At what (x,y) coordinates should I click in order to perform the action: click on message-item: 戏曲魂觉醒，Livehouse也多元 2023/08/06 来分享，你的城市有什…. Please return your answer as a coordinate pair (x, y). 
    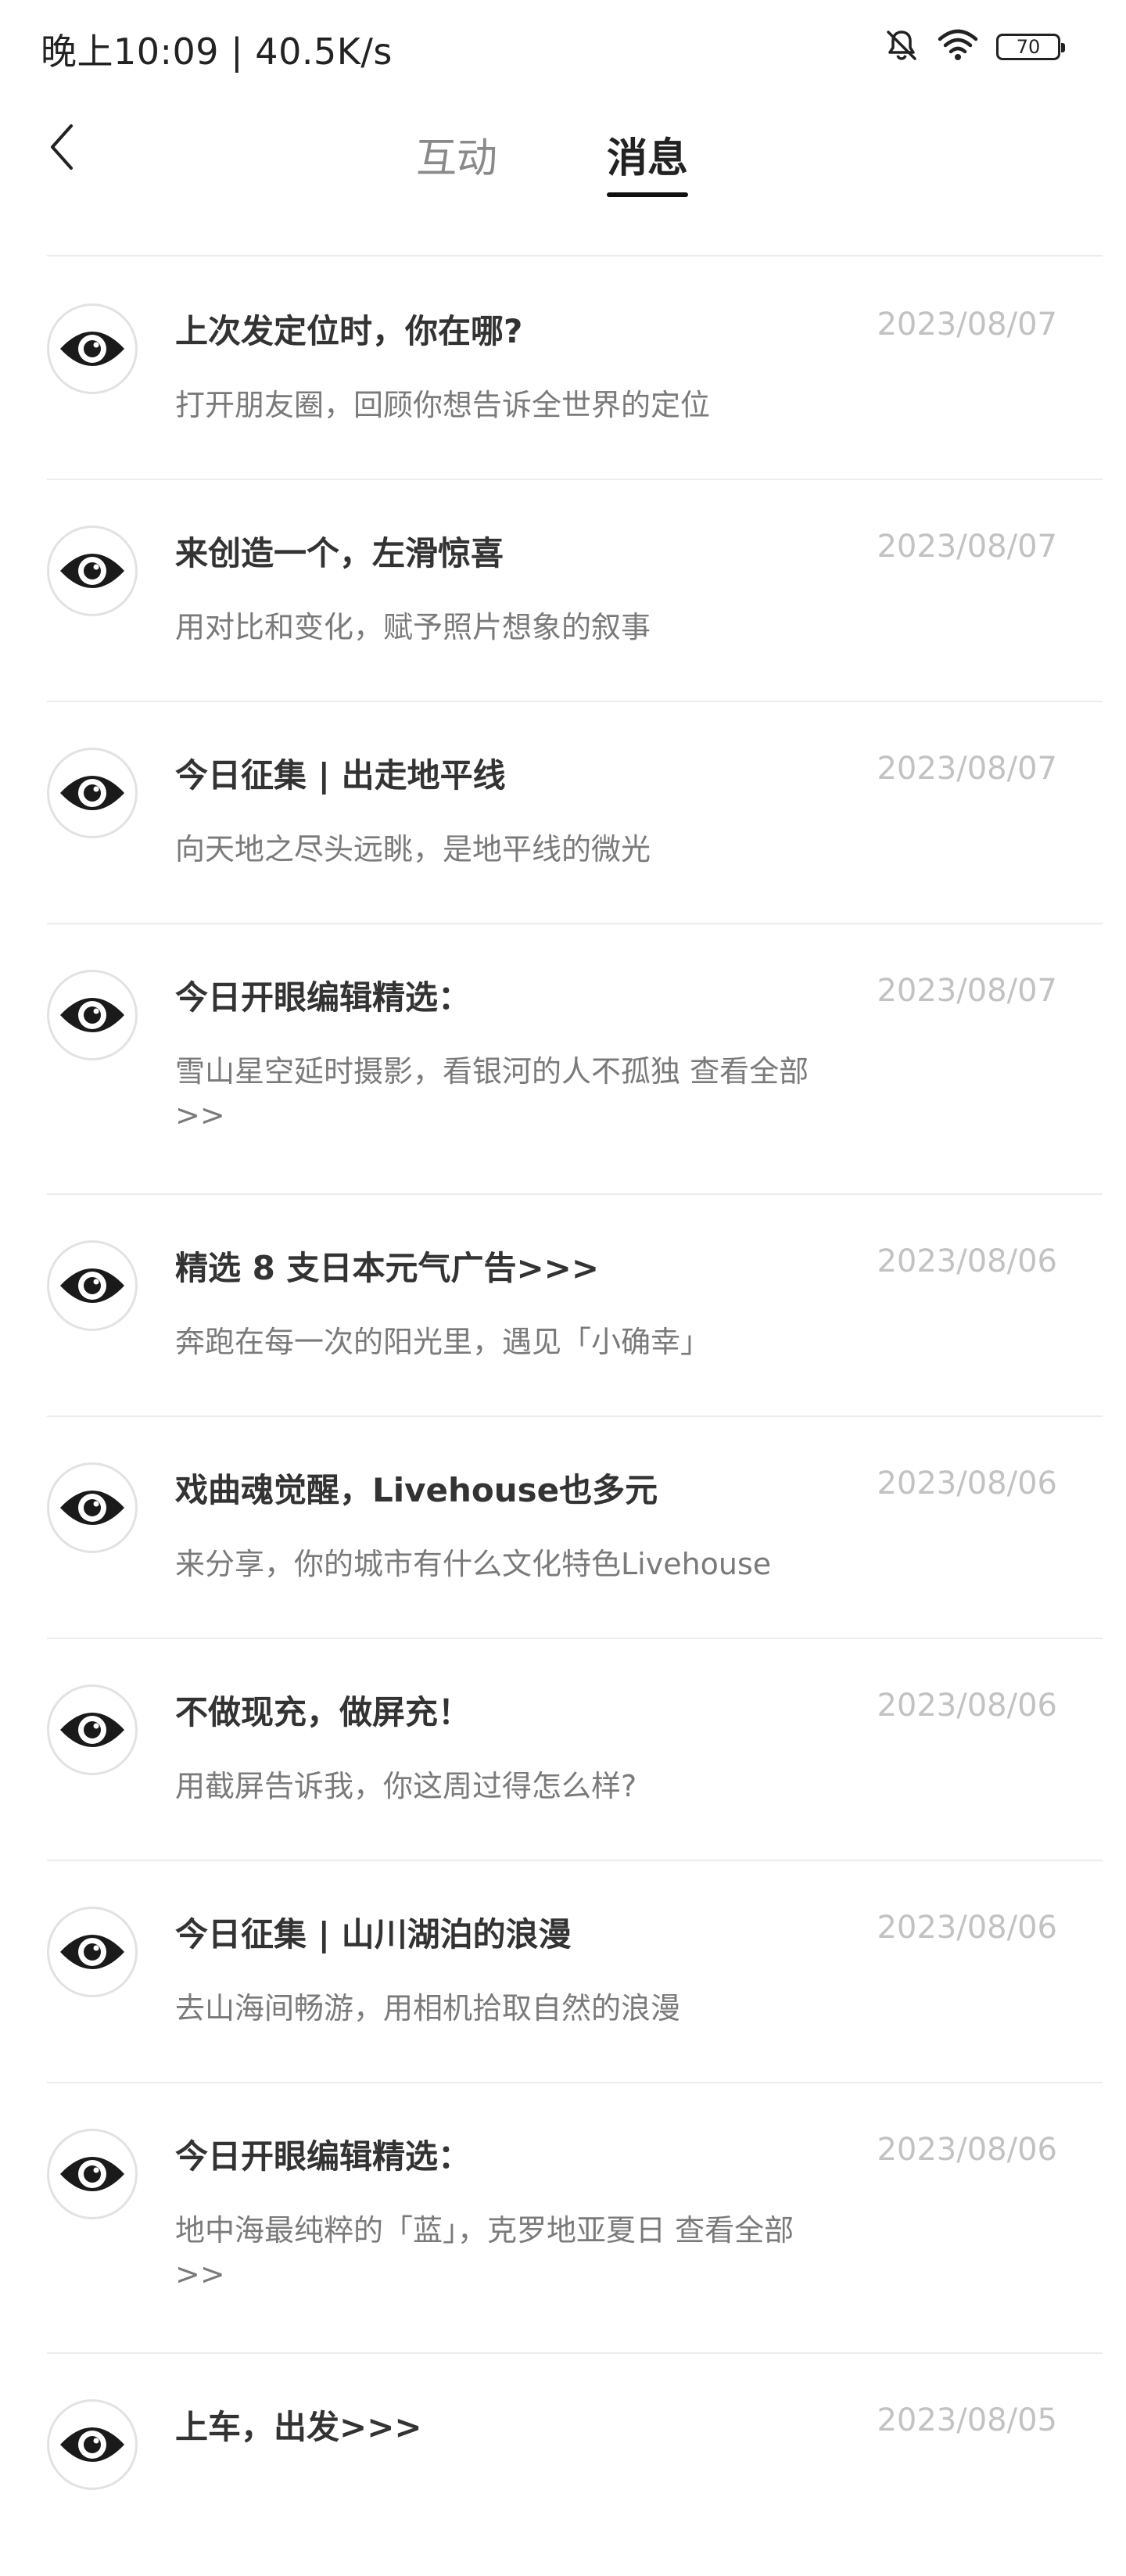
    Looking at the image, I should click on (563, 1528).